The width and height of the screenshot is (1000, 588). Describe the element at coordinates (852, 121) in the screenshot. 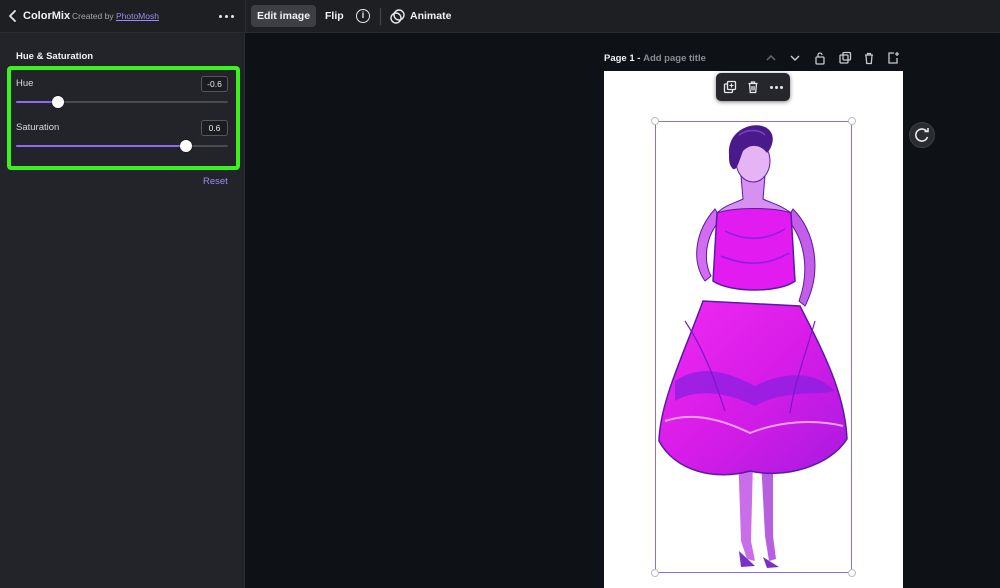

I see `resize-handle-top-right` at that location.